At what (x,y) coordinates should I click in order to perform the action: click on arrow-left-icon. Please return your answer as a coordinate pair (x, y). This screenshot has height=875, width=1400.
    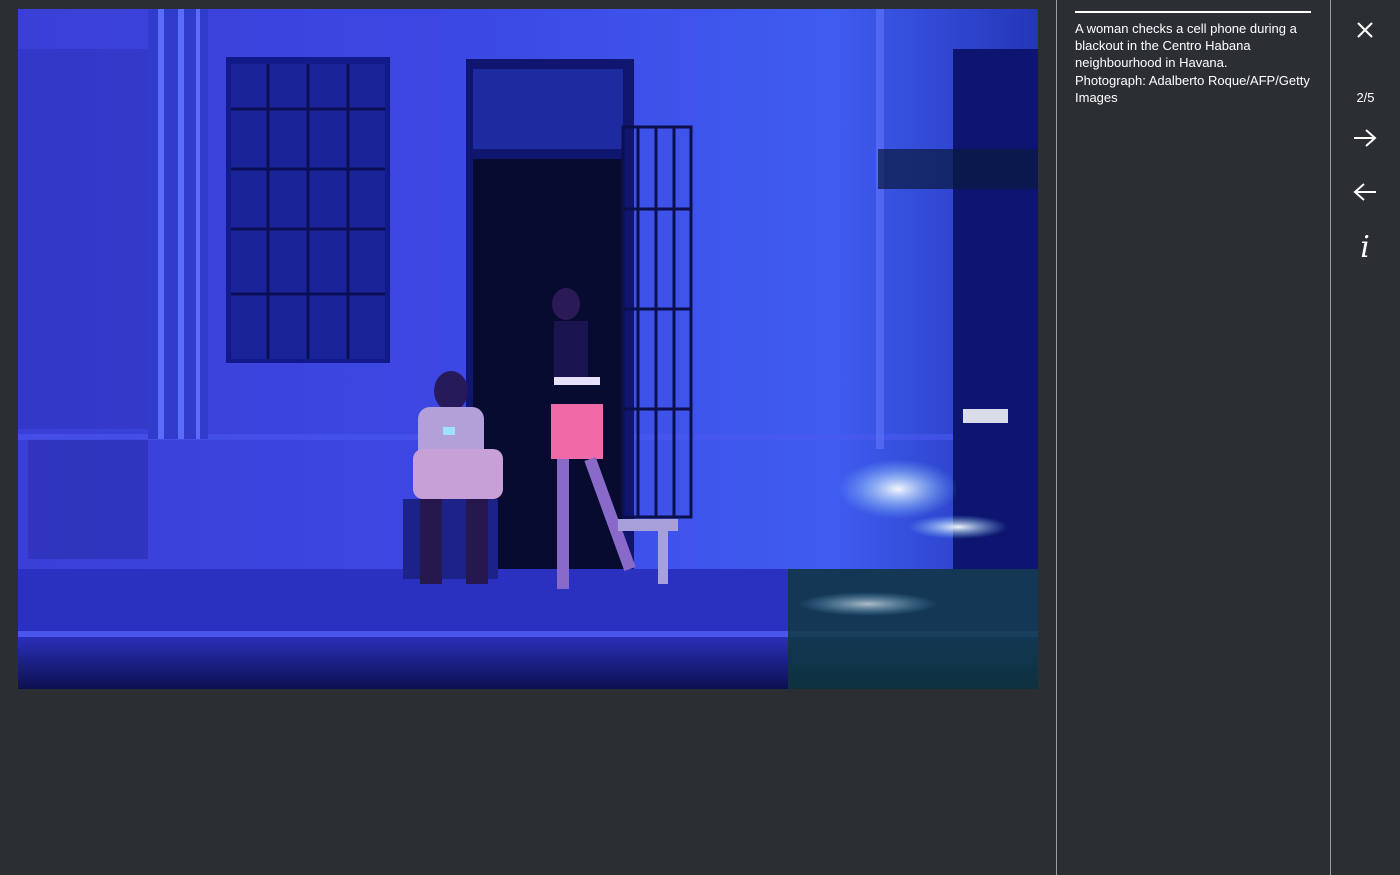
    Looking at the image, I should click on (1364, 192).